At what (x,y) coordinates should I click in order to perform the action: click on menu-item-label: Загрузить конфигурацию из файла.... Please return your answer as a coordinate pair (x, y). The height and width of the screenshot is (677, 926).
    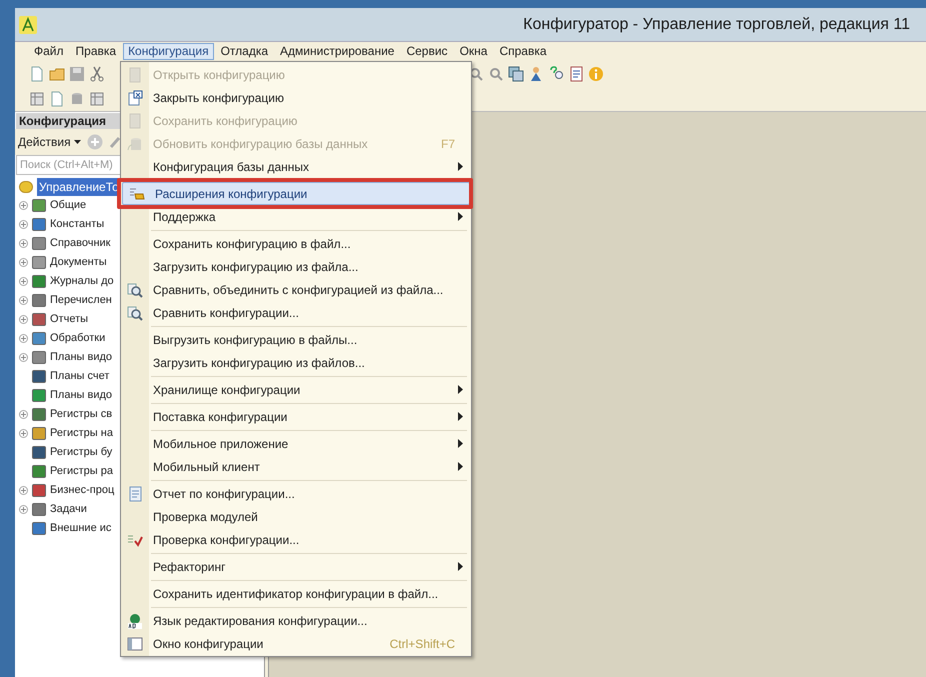
    Looking at the image, I should click on (256, 267).